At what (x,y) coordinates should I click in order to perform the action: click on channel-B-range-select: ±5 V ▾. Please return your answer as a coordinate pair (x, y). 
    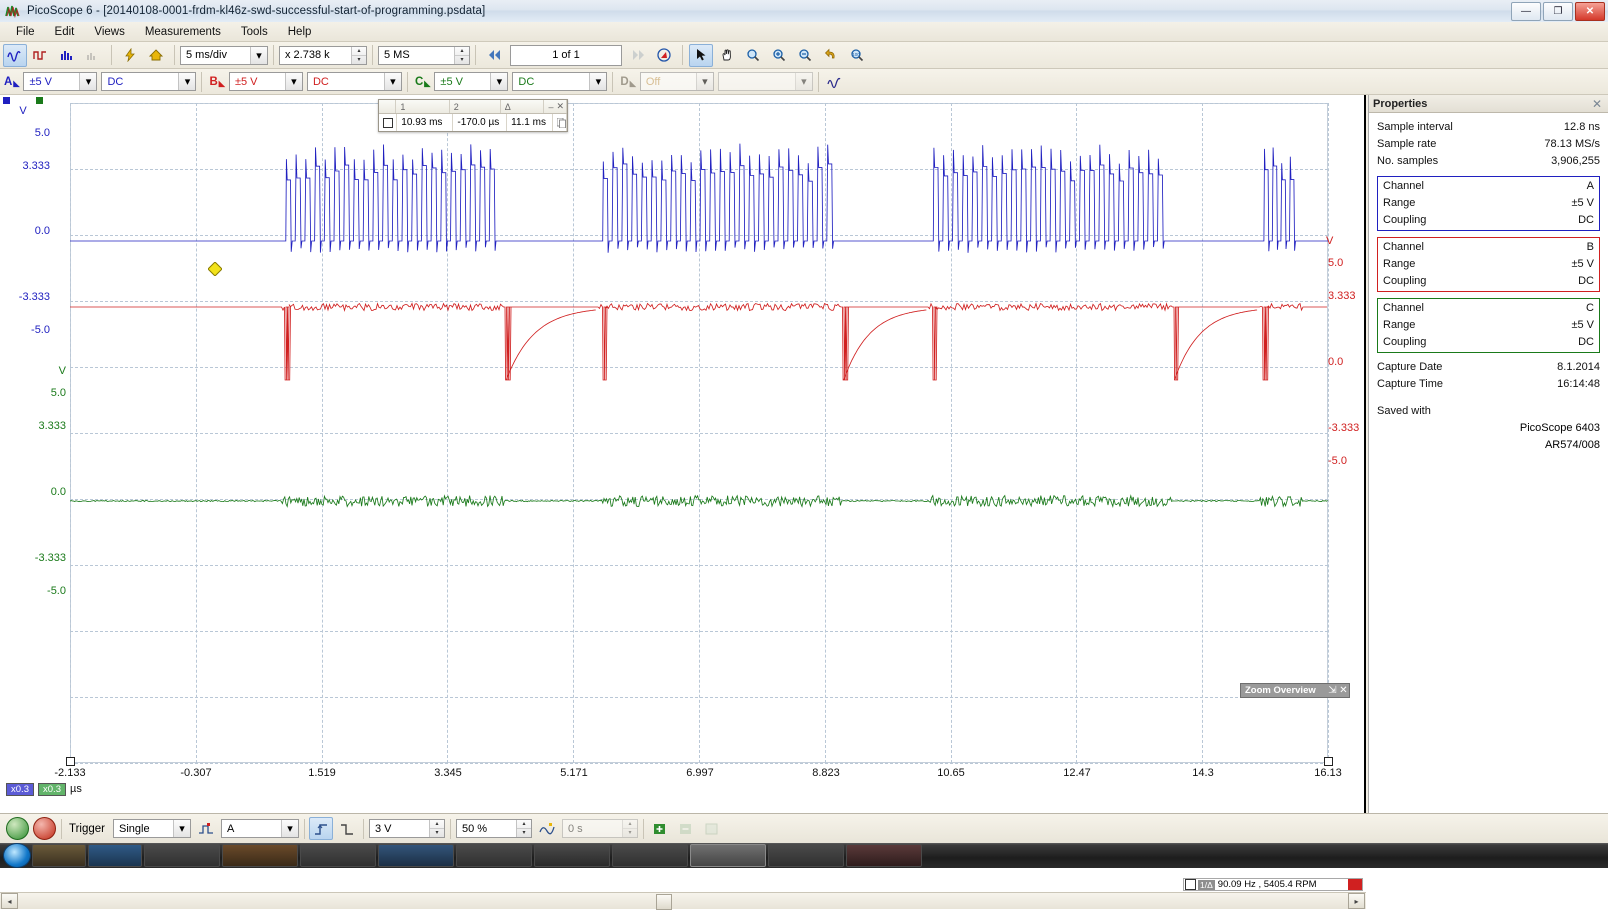
    Looking at the image, I should click on (265, 81).